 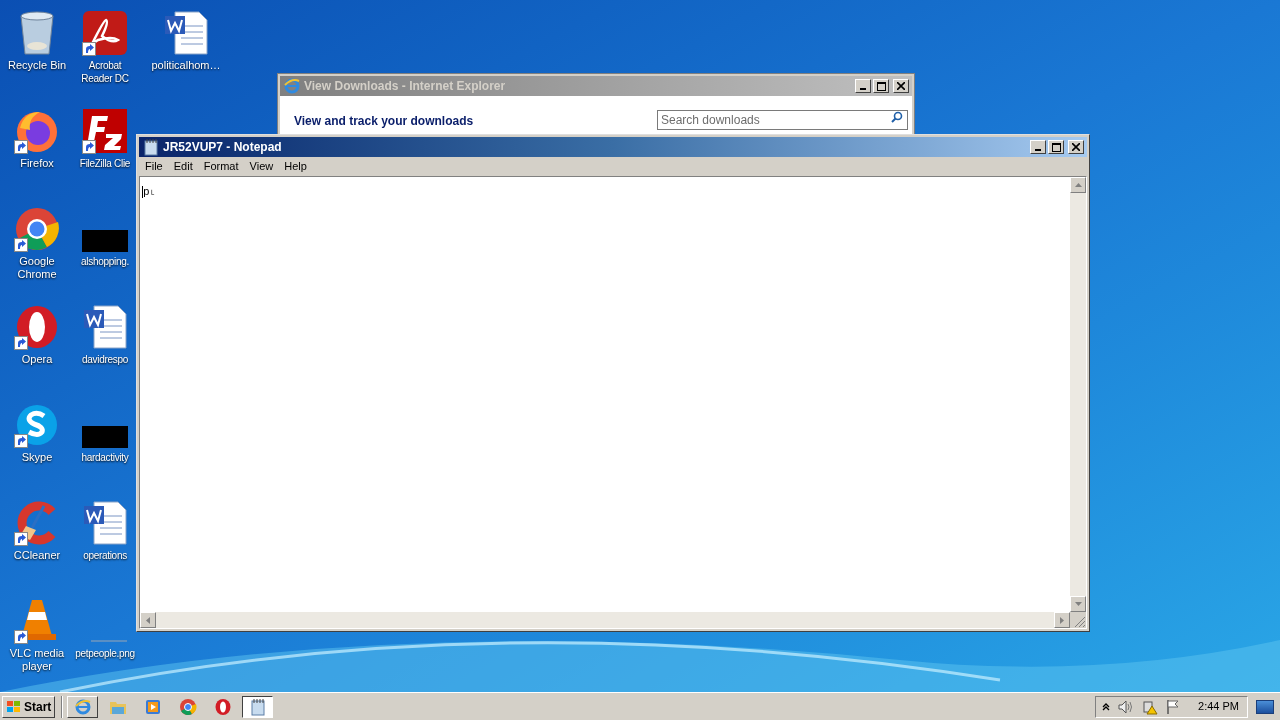 I want to click on desktop-icon-label: Acrobat Reader DC, so click(x=105, y=72).